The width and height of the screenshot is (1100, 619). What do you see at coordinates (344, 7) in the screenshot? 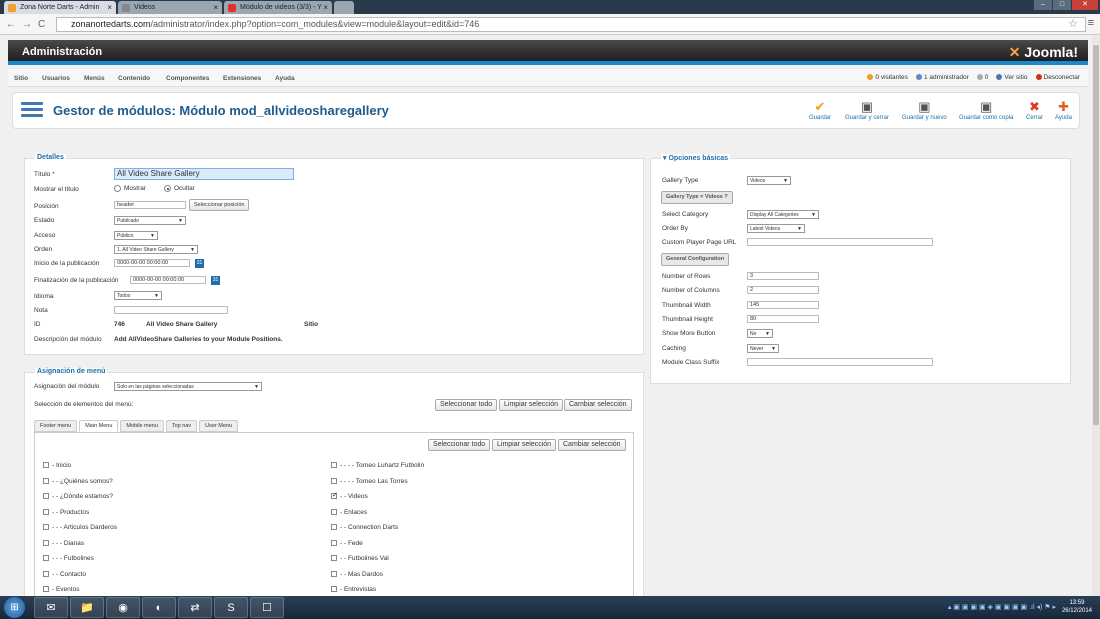
I see `new-tab-button` at bounding box center [344, 7].